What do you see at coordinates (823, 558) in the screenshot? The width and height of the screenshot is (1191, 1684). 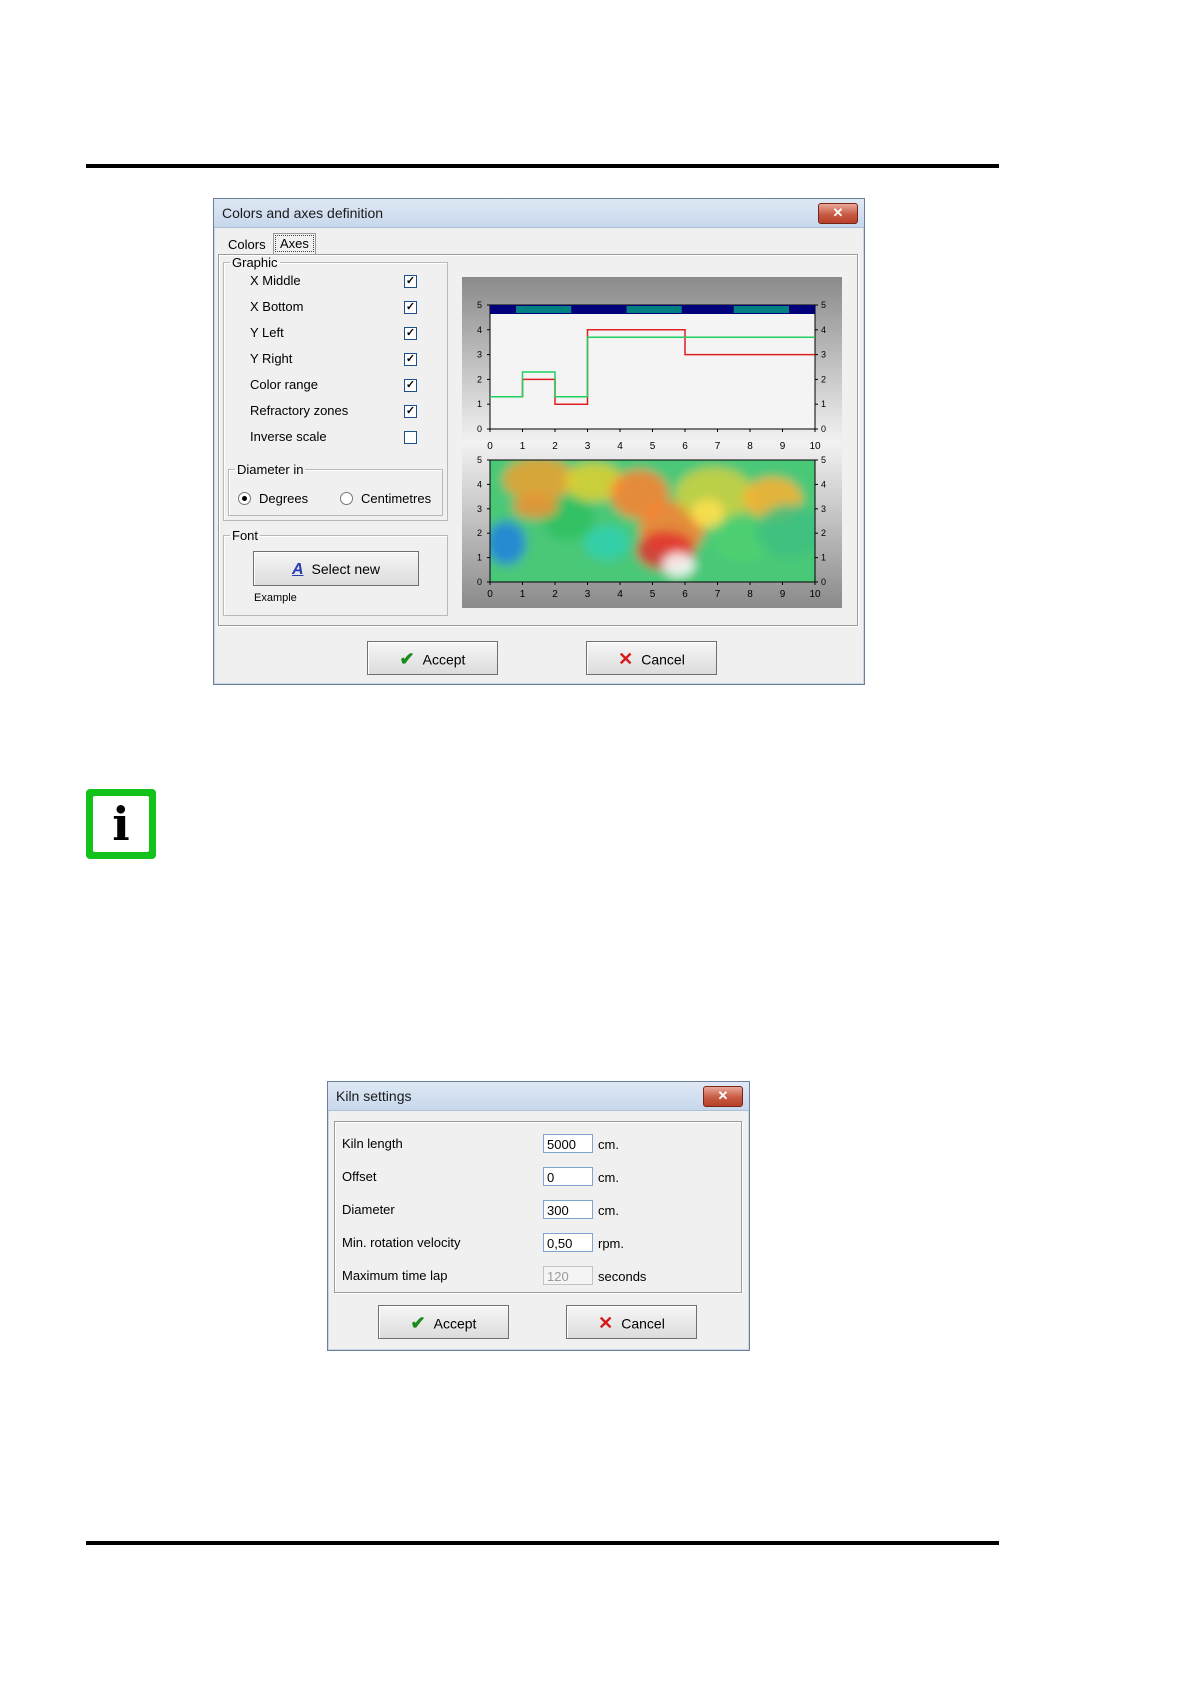 I see `y-tick-label-right: 1` at bounding box center [823, 558].